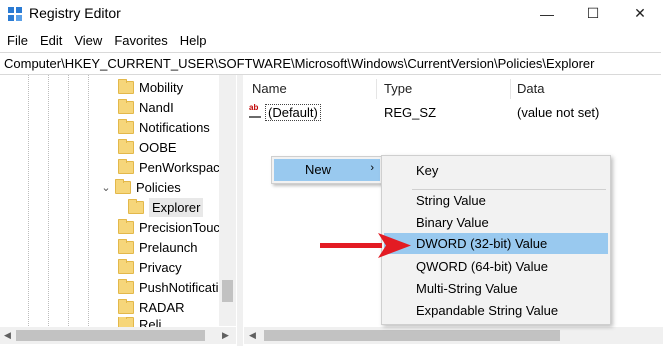  I want to click on tree-item-radar: RADAR, so click(151, 307).